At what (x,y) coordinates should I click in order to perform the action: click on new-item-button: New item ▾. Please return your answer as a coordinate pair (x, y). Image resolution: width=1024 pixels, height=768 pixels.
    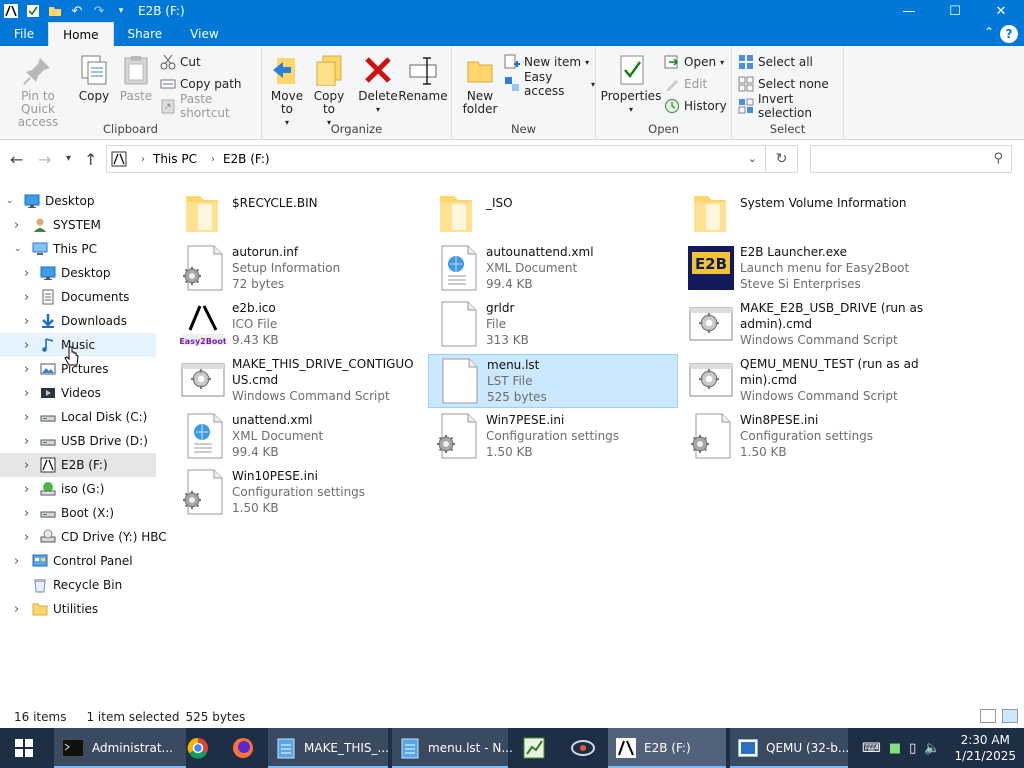
    Looking at the image, I should click on (546, 62).